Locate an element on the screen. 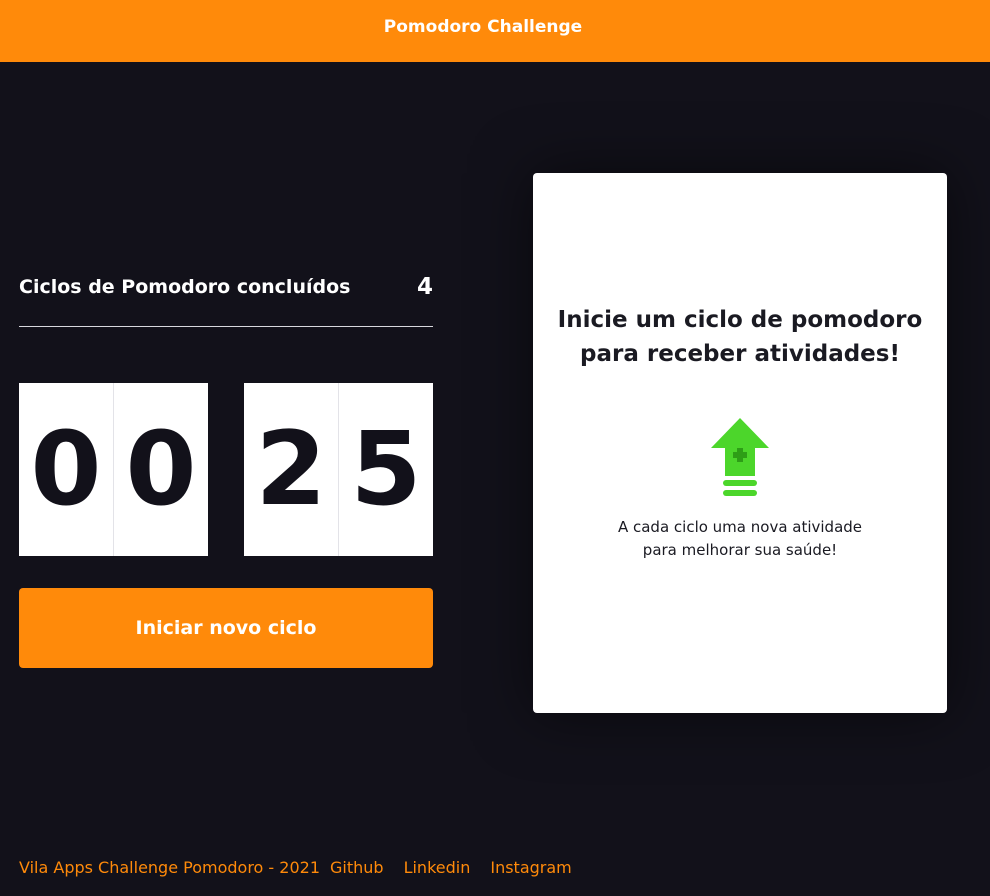 The image size is (990, 896). minutes-tens-digit: 0 is located at coordinates (66, 469).